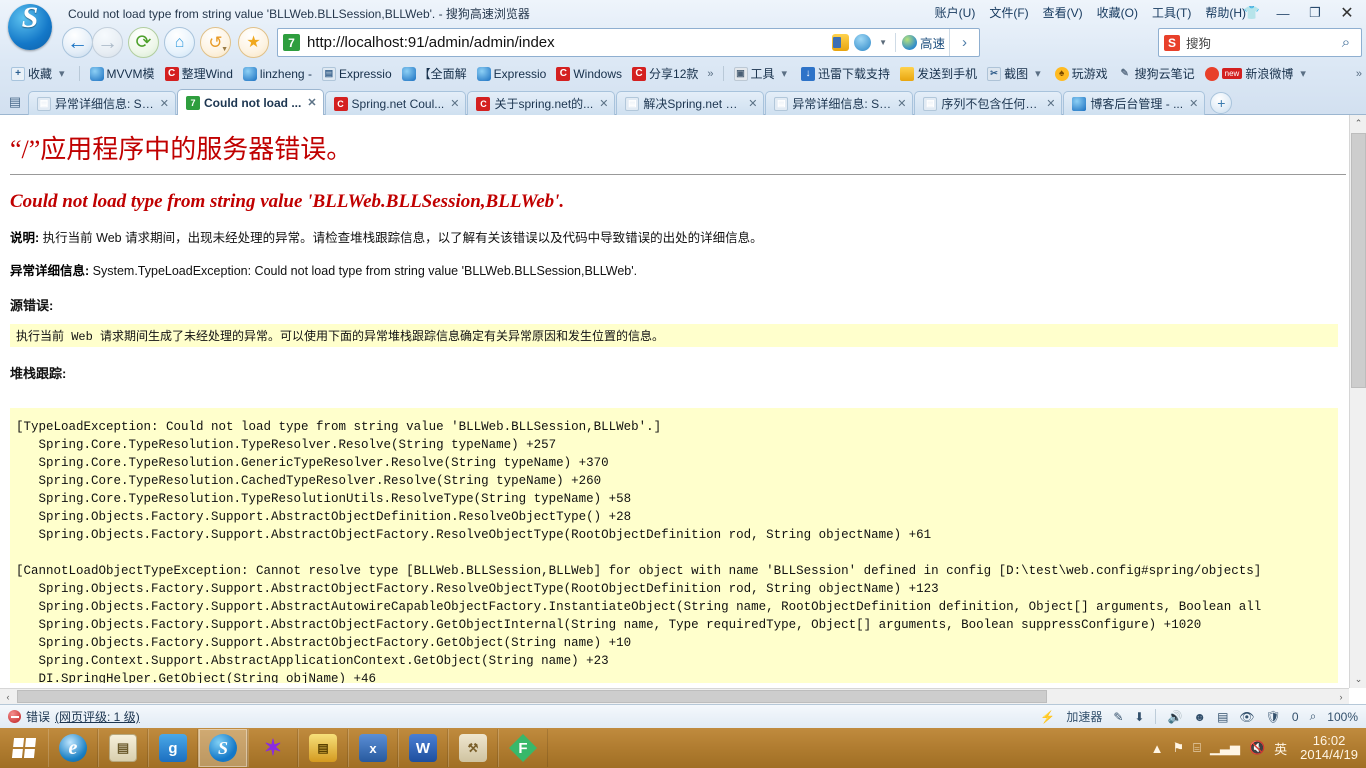 Image resolution: width=1366 pixels, height=768 pixels. What do you see at coordinates (1157, 748) in the screenshot?
I see `tray-expand-icon: ▲` at bounding box center [1157, 748].